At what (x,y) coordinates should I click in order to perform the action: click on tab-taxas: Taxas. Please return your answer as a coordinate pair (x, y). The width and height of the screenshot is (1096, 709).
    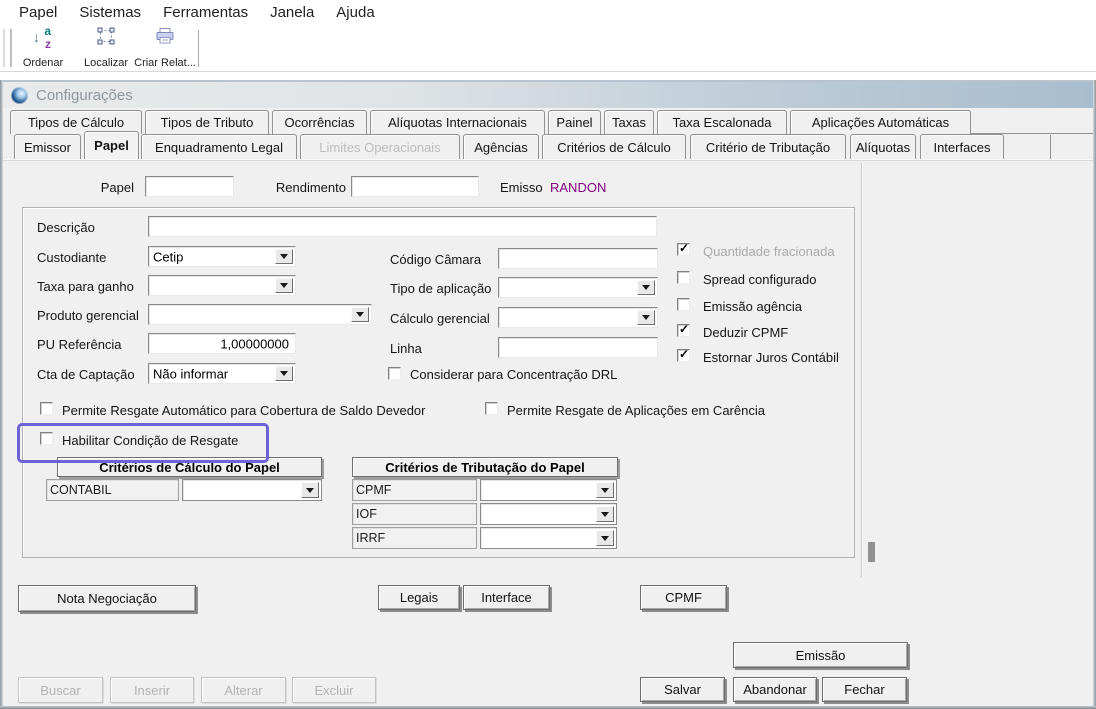
    Looking at the image, I should click on (629, 122).